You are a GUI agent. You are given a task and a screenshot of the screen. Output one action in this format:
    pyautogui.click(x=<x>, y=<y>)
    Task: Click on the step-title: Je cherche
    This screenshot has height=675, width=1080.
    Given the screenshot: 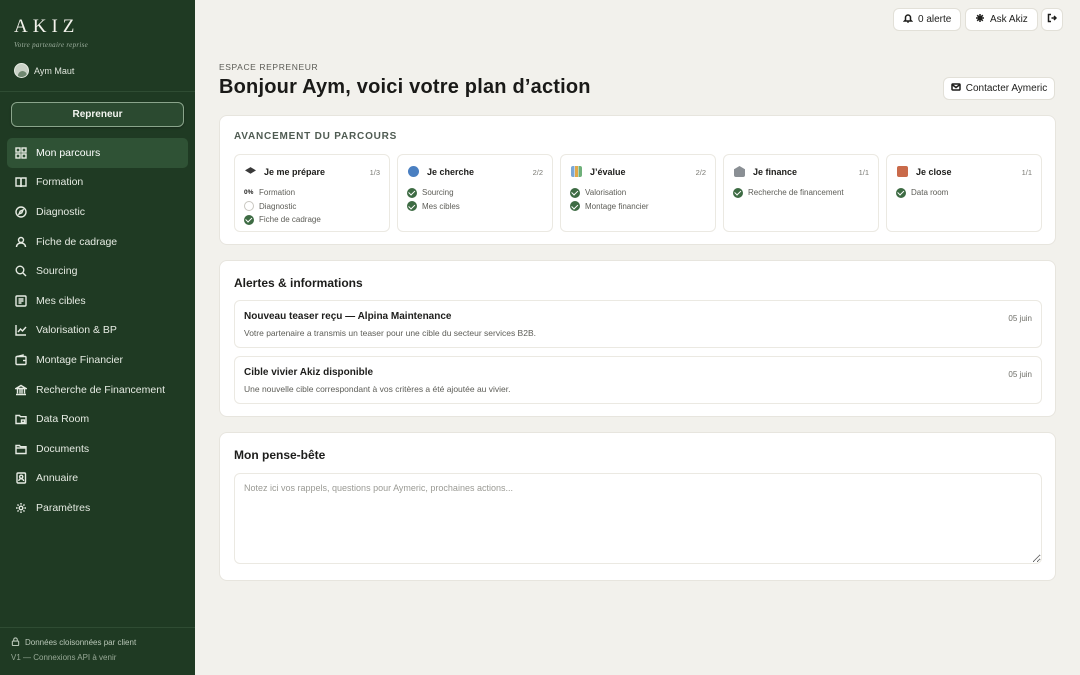 What is the action you would take?
    pyautogui.click(x=451, y=171)
    